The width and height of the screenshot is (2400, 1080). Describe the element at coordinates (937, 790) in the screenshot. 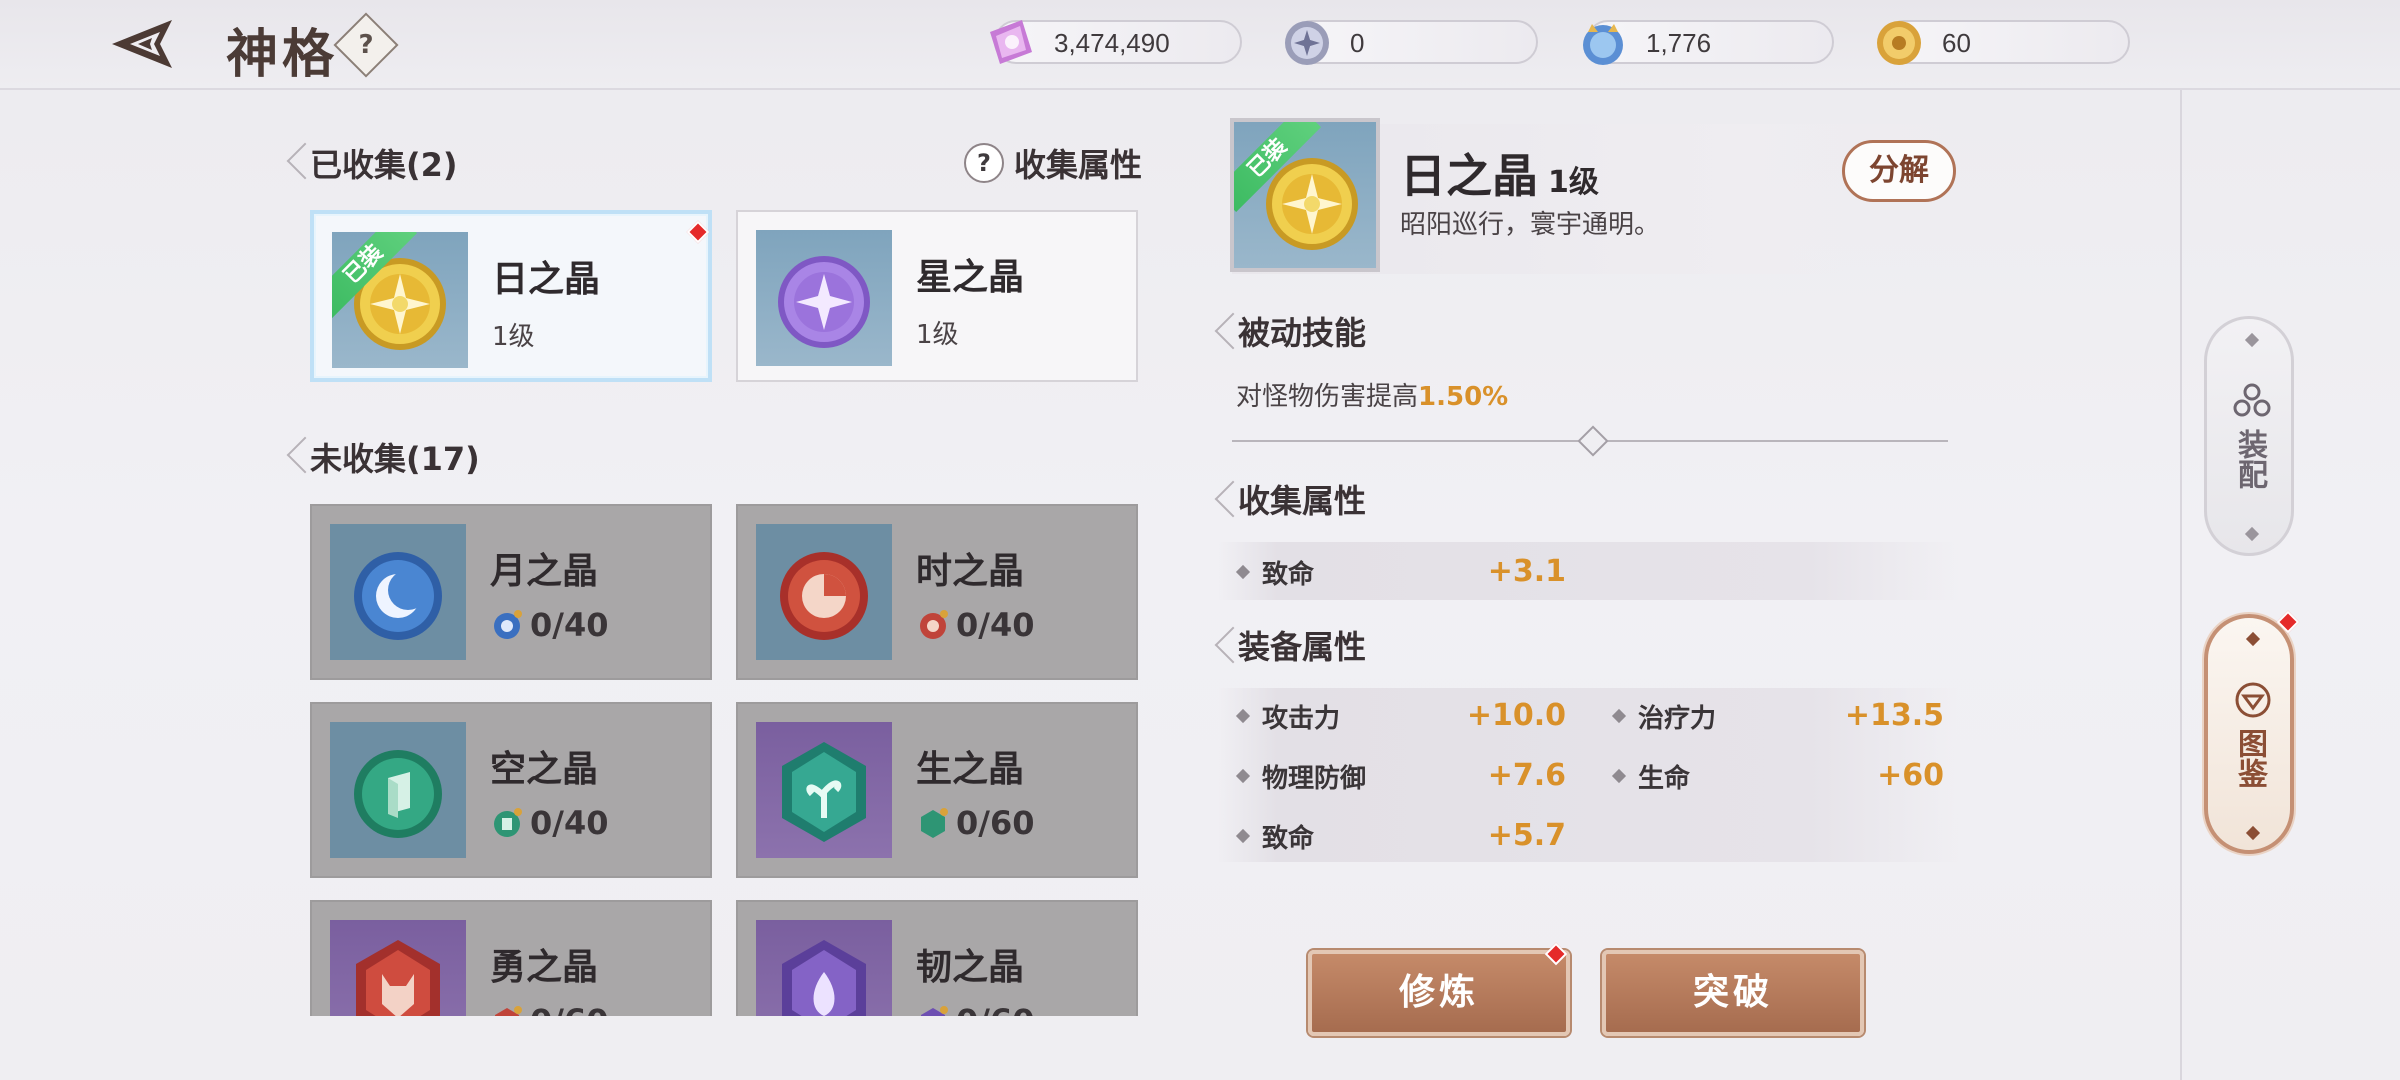

I see `uncollected-card-life: 生之晶 0/60` at that location.